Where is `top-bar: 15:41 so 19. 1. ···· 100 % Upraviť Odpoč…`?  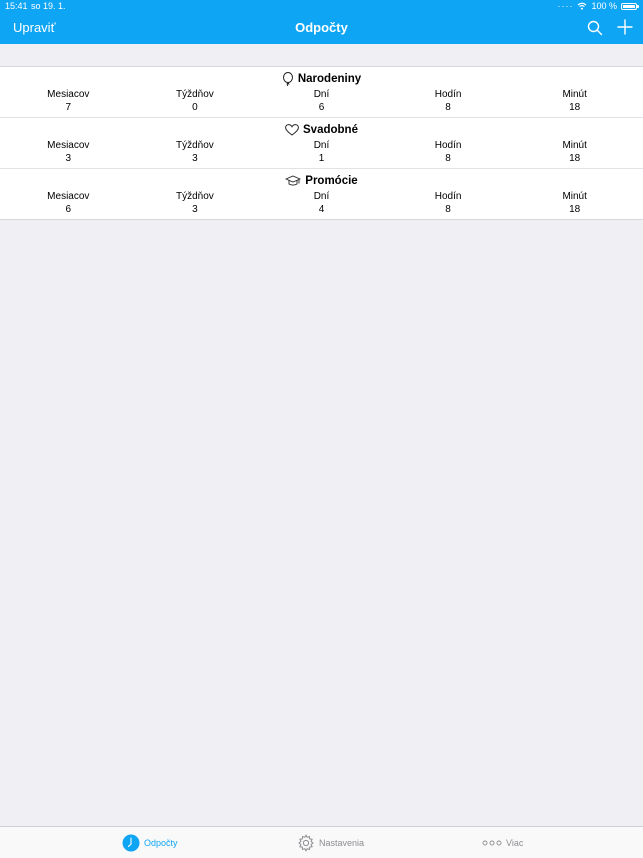
top-bar: 15:41 so 19. 1. ···· 100 % Upraviť Odpoč… is located at coordinates (321, 22).